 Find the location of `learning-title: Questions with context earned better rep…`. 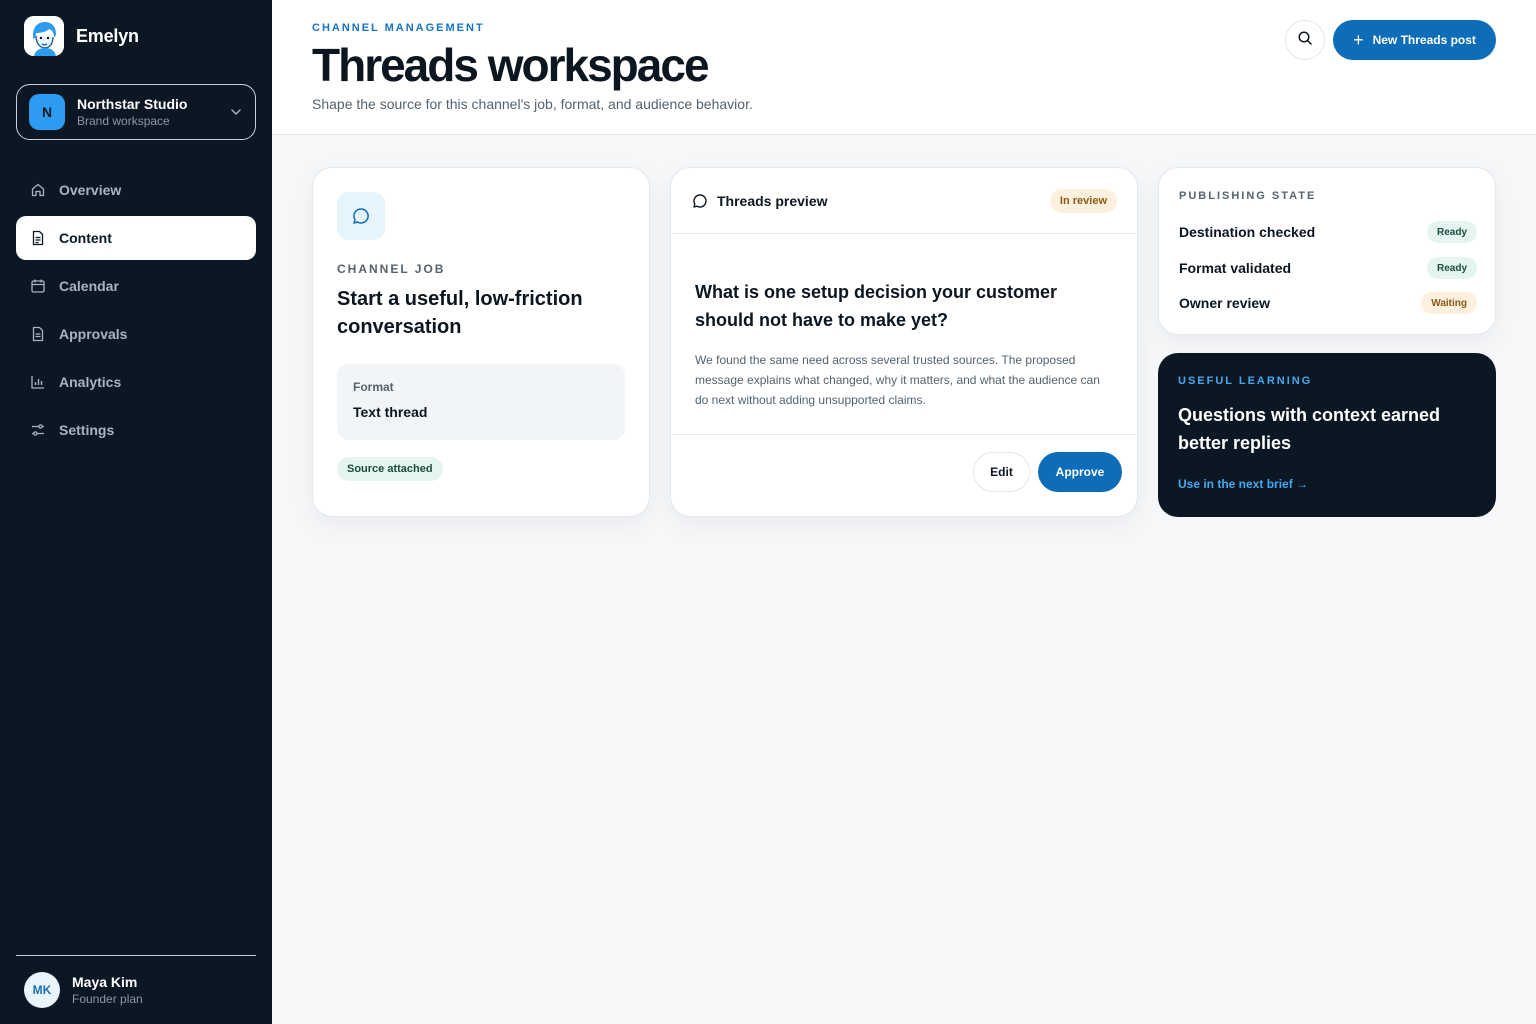

learning-title: Questions with context earned better rep… is located at coordinates (1309, 429).